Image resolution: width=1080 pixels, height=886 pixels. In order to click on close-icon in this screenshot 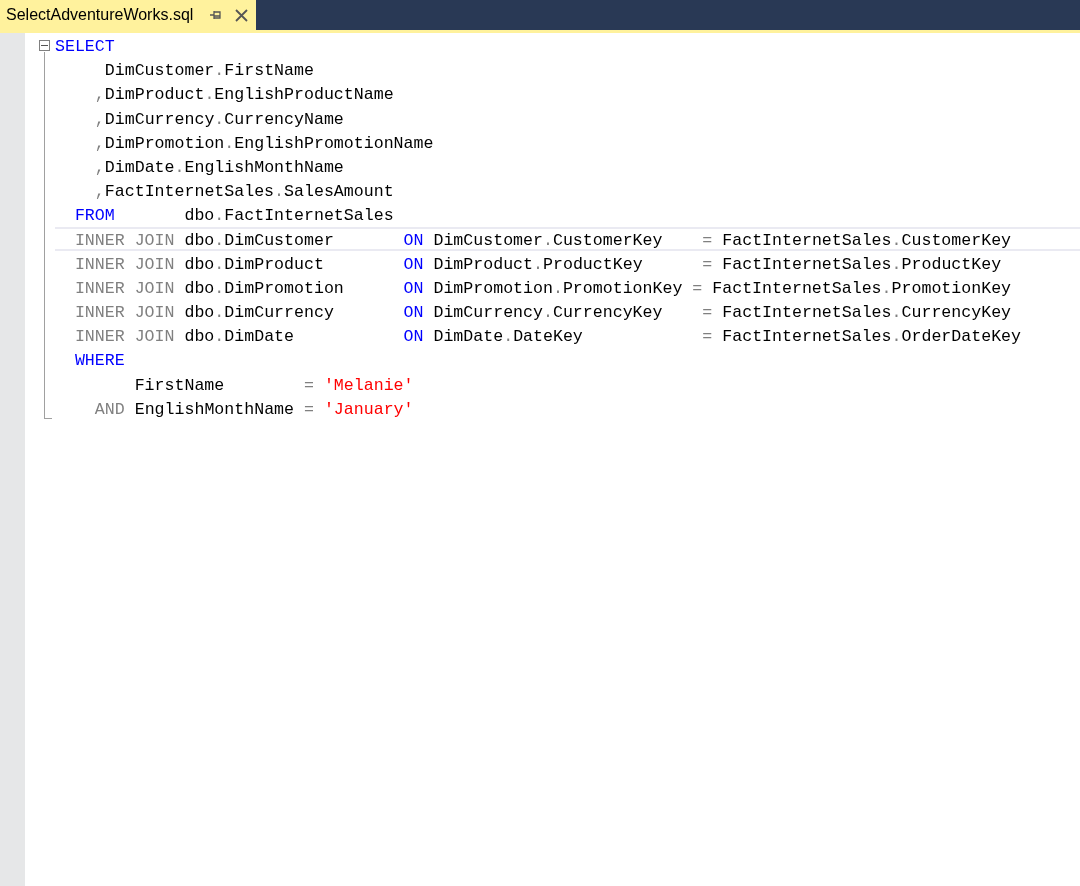, I will do `click(242, 15)`.